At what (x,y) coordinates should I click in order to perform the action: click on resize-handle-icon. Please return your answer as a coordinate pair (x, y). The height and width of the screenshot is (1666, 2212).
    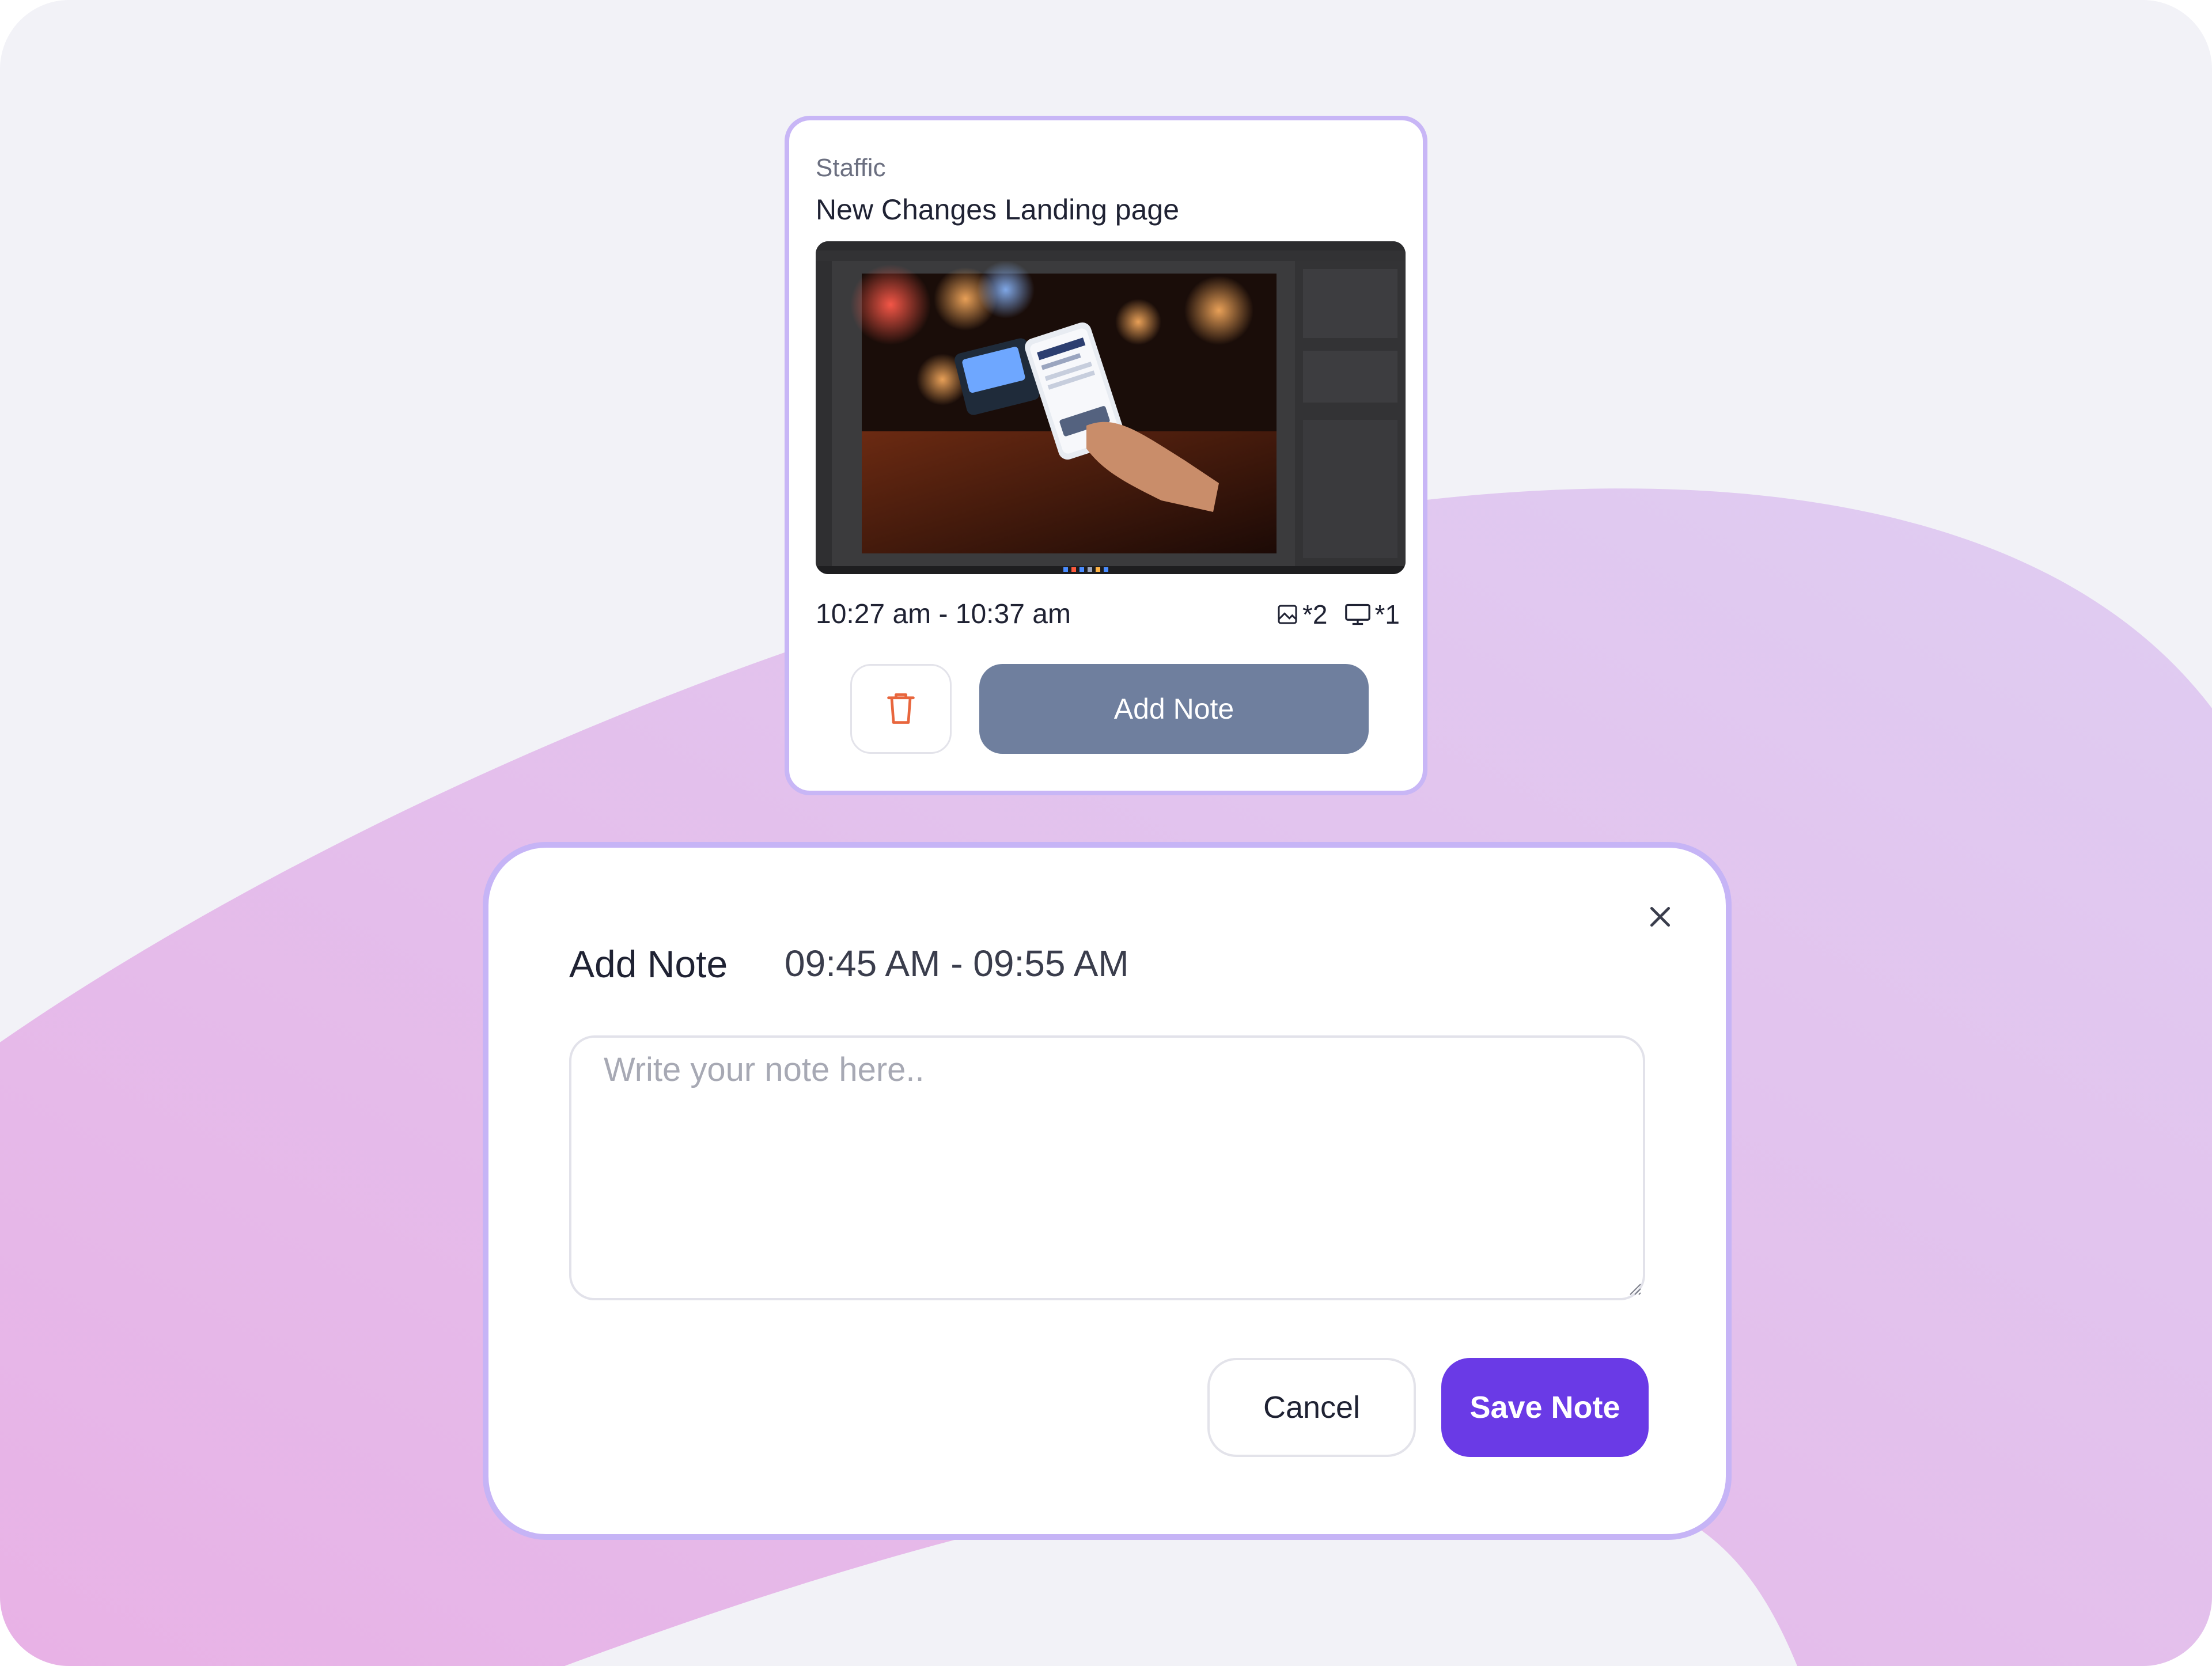
    Looking at the image, I should click on (1634, 1289).